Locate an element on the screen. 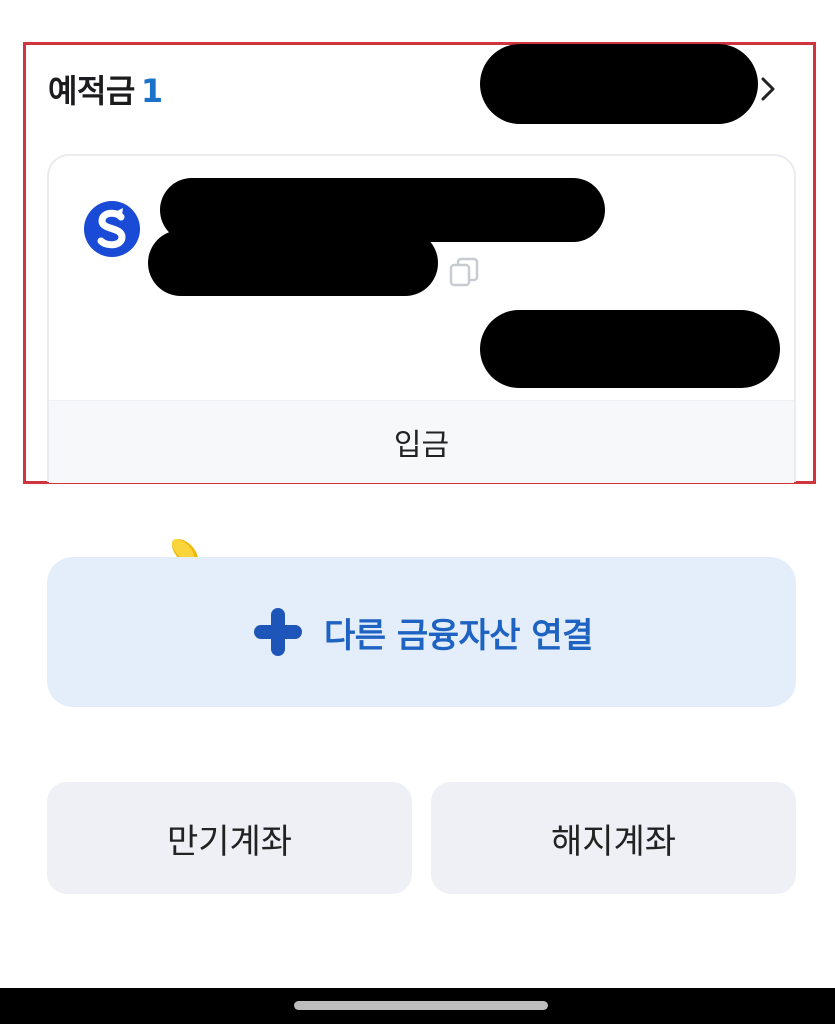 The height and width of the screenshot is (1024, 835). connect-asset-button: 다른 금융자산 연결 is located at coordinates (421, 632).